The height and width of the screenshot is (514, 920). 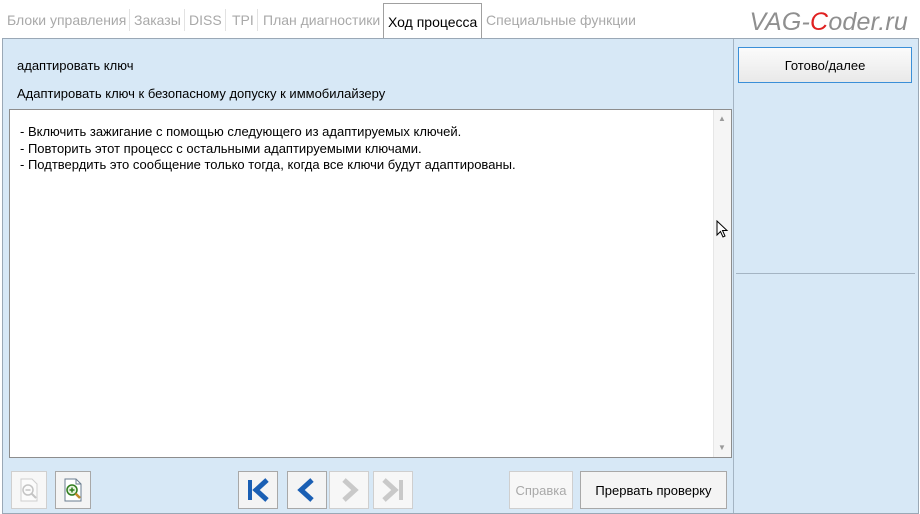 I want to click on help-button: Справка, so click(x=541, y=490).